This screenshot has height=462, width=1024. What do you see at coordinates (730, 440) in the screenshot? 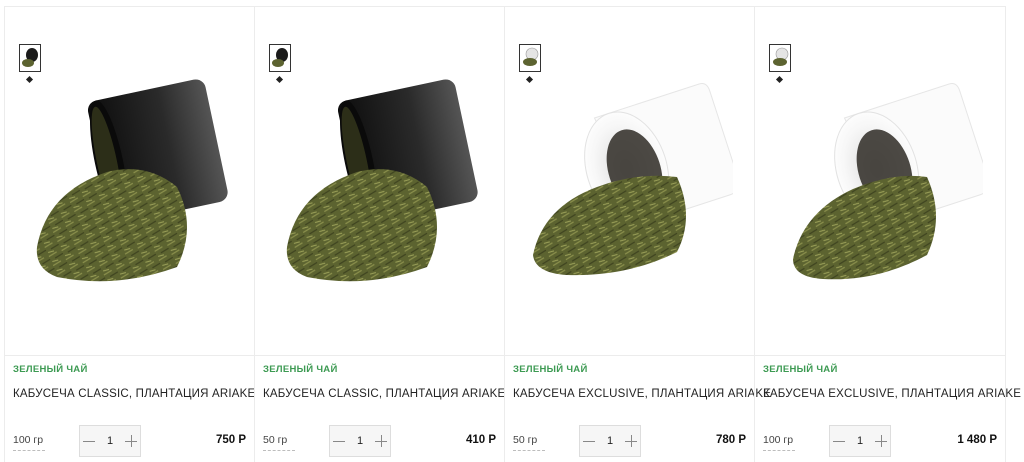
I see `product-price: 780 Р` at bounding box center [730, 440].